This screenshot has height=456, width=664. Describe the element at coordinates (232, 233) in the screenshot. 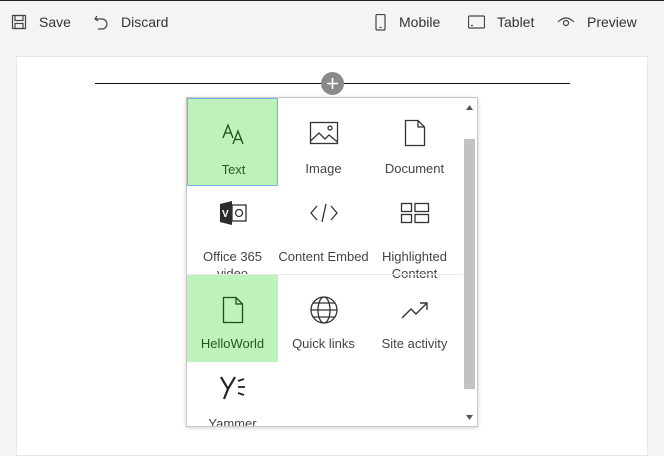

I see `tile-office365-video: V Office 365 video` at that location.